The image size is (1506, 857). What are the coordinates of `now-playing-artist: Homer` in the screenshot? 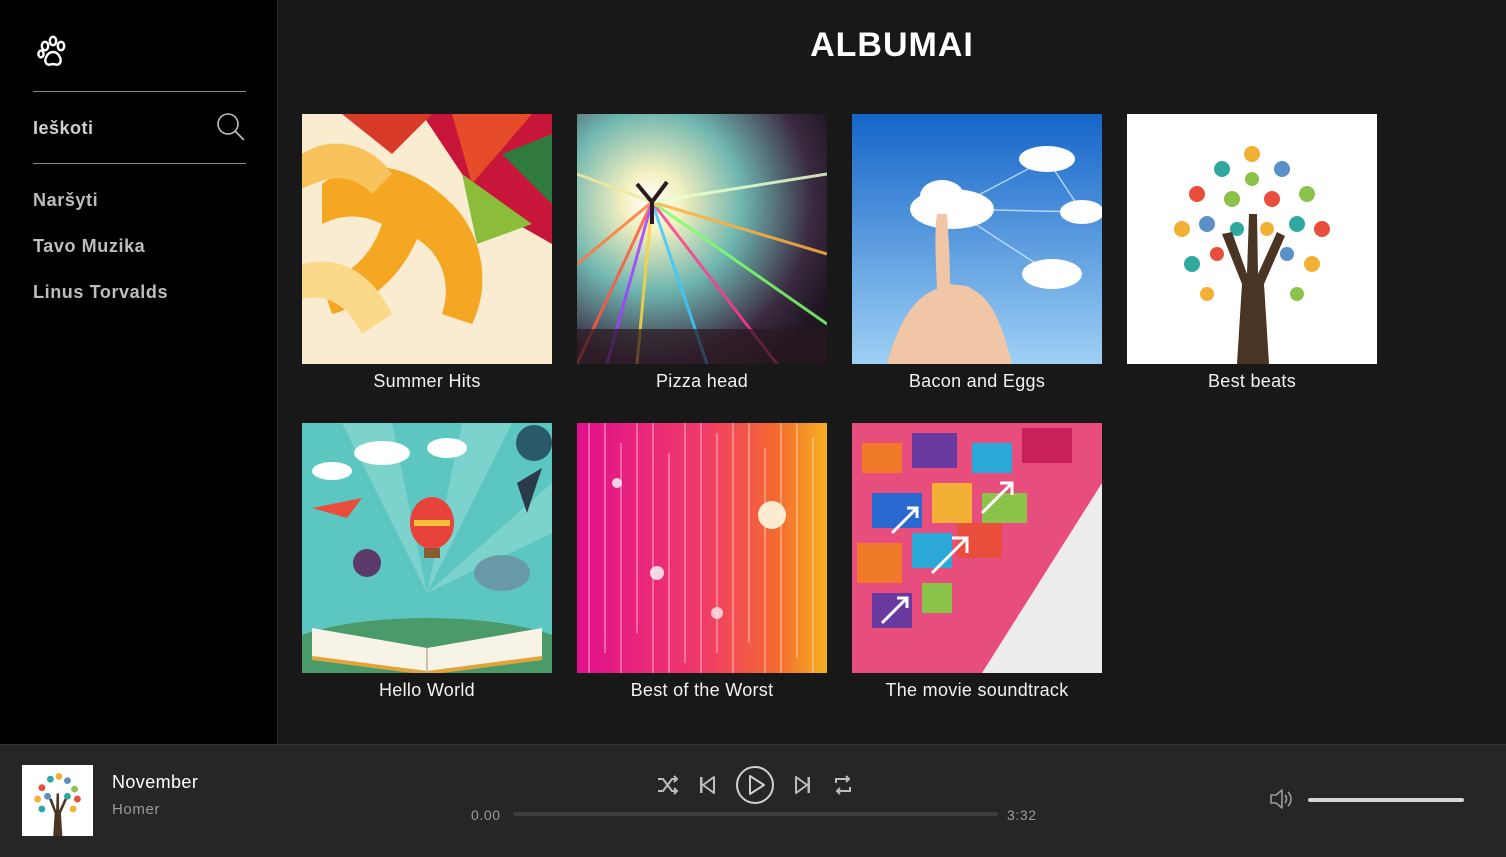 It's located at (136, 809).